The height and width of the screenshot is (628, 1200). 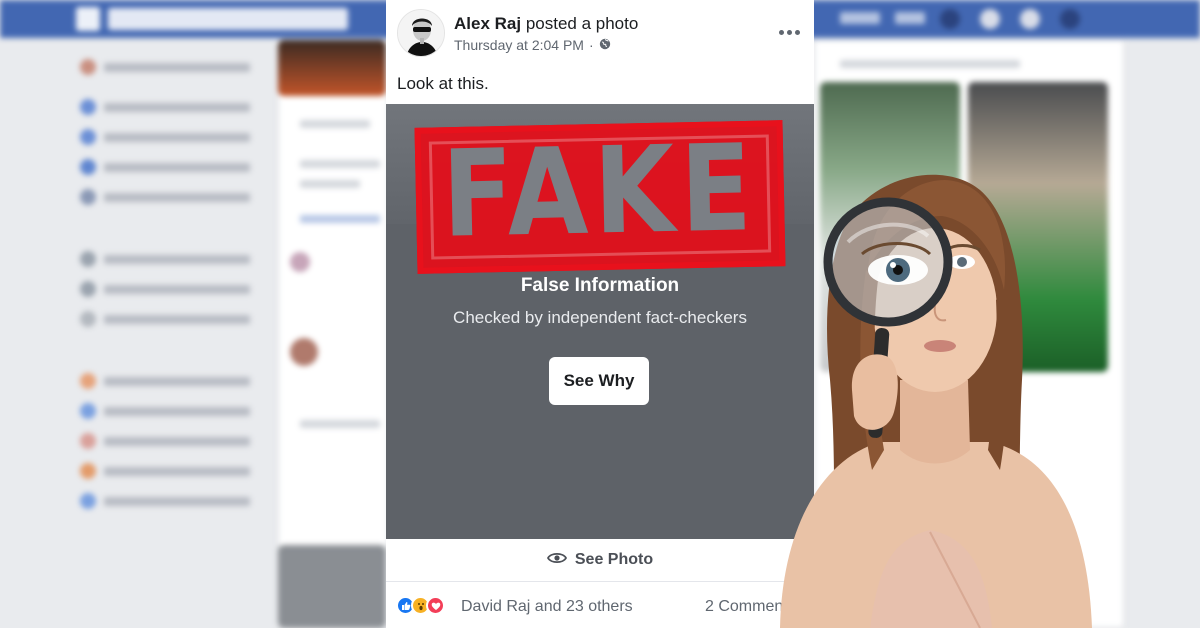 What do you see at coordinates (600, 317) in the screenshot?
I see `fact-check-subtitle: Checked by independent fact-checkers` at bounding box center [600, 317].